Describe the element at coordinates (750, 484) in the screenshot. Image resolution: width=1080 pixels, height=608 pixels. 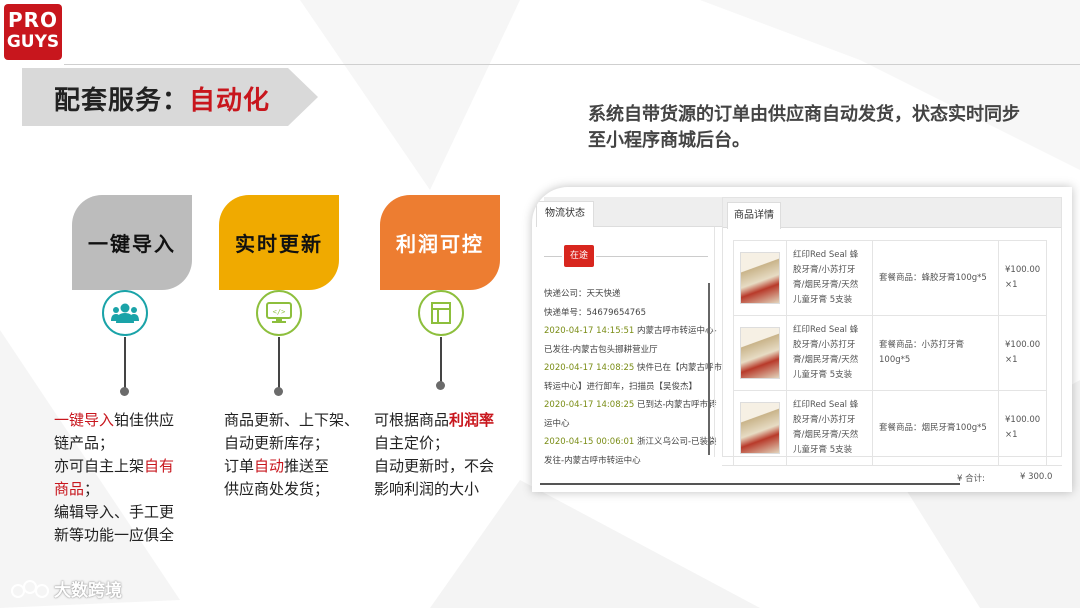
I see `panel-bottom-rule` at that location.